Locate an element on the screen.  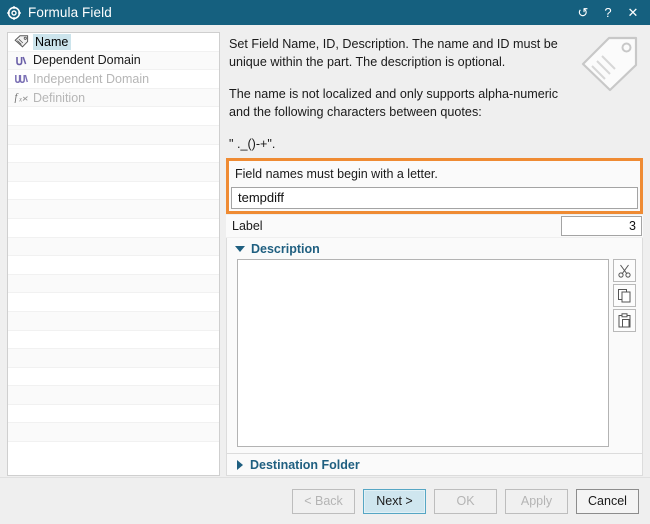
sidebar-item-label: Definition is located at coordinates (59, 97).